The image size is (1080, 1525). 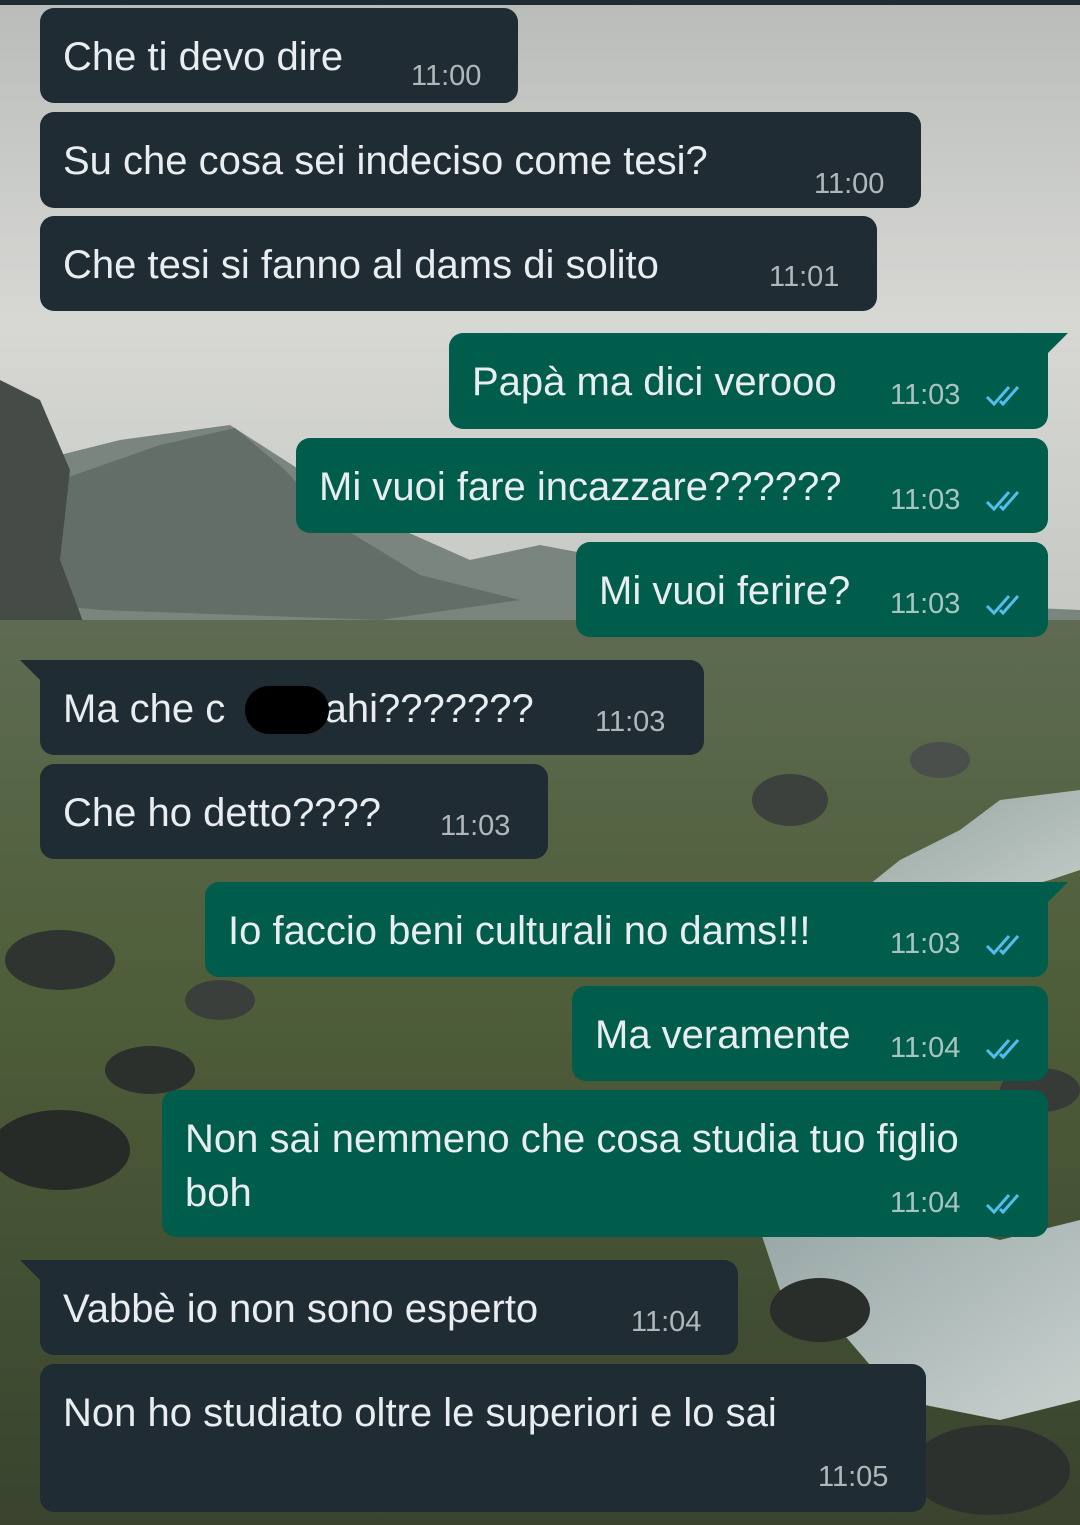 What do you see at coordinates (287, 710) in the screenshot?
I see `redaction-mark` at bounding box center [287, 710].